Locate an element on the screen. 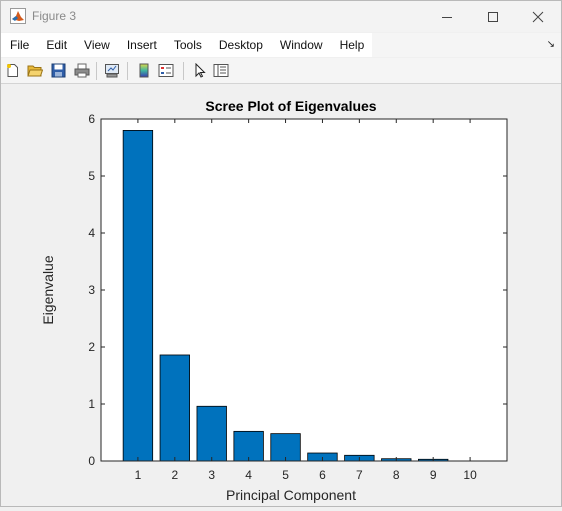 The width and height of the screenshot is (562, 511). minimize-button is located at coordinates (447, 16).